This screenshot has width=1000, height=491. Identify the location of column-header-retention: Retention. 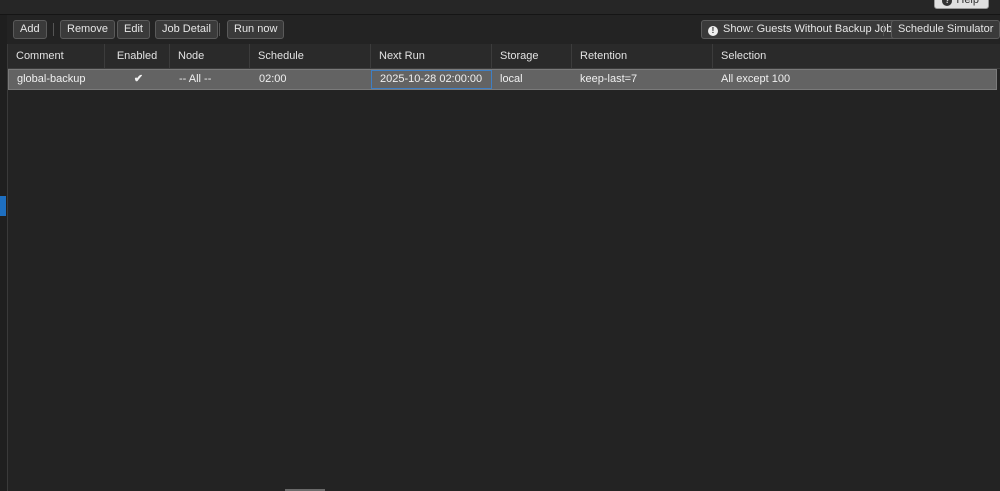
(642, 56).